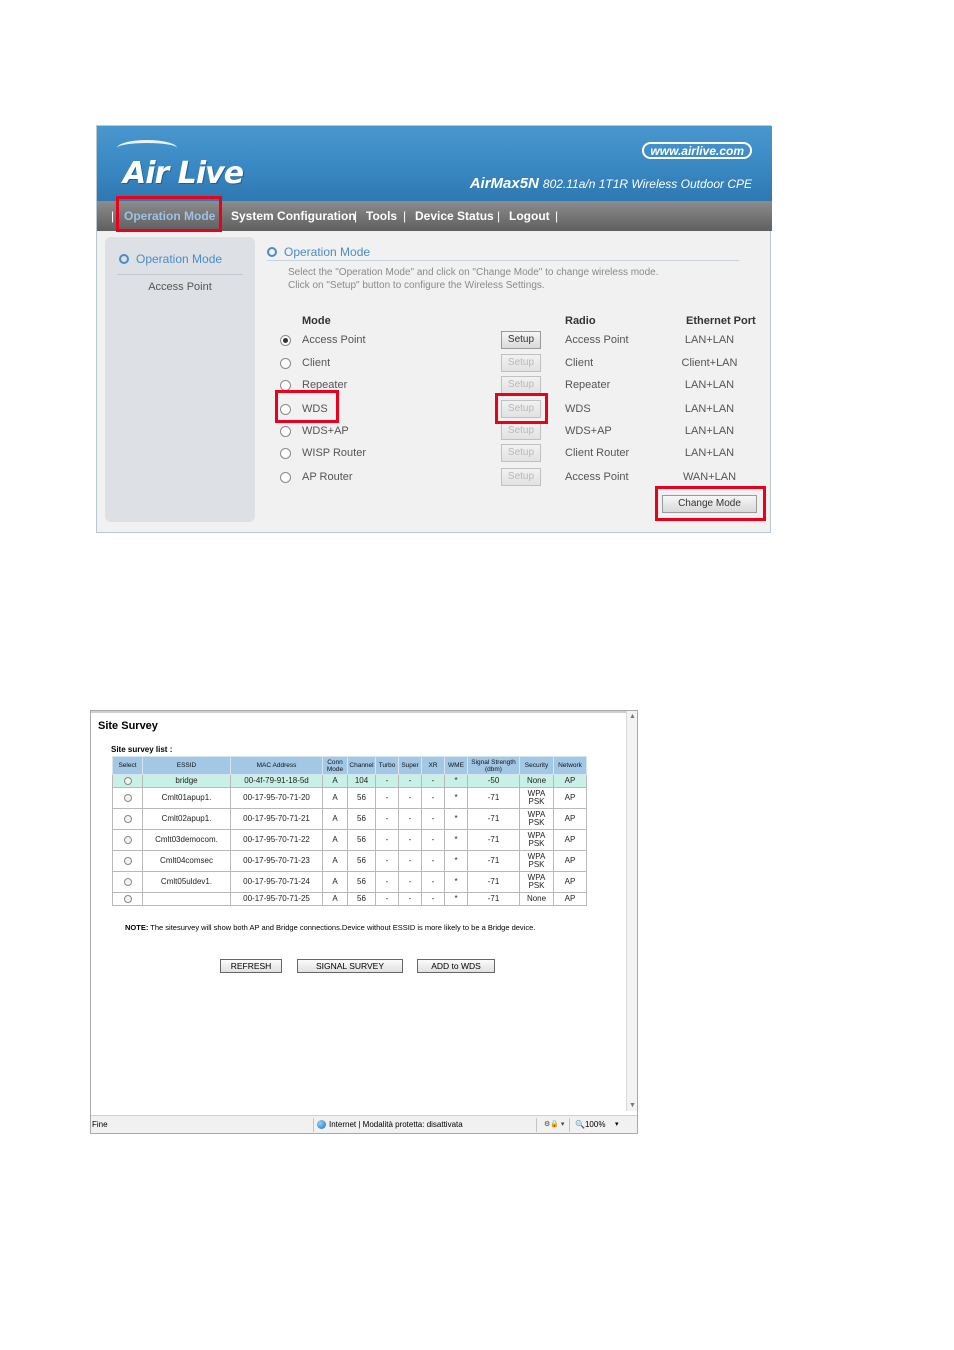 The image size is (954, 1350). Describe the element at coordinates (334, 340) in the screenshot. I see `mode-label: Access Point` at that location.